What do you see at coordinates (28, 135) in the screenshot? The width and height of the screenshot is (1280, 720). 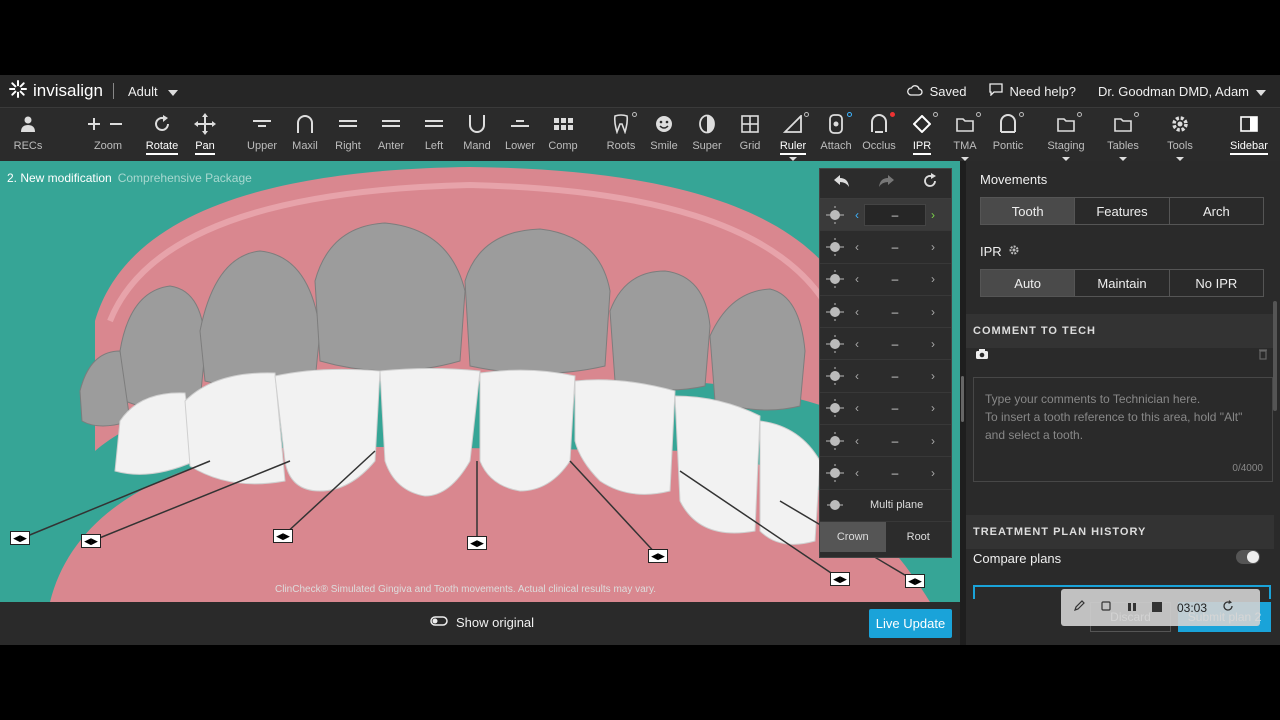 I see `toolbar-recs-button: RECs` at bounding box center [28, 135].